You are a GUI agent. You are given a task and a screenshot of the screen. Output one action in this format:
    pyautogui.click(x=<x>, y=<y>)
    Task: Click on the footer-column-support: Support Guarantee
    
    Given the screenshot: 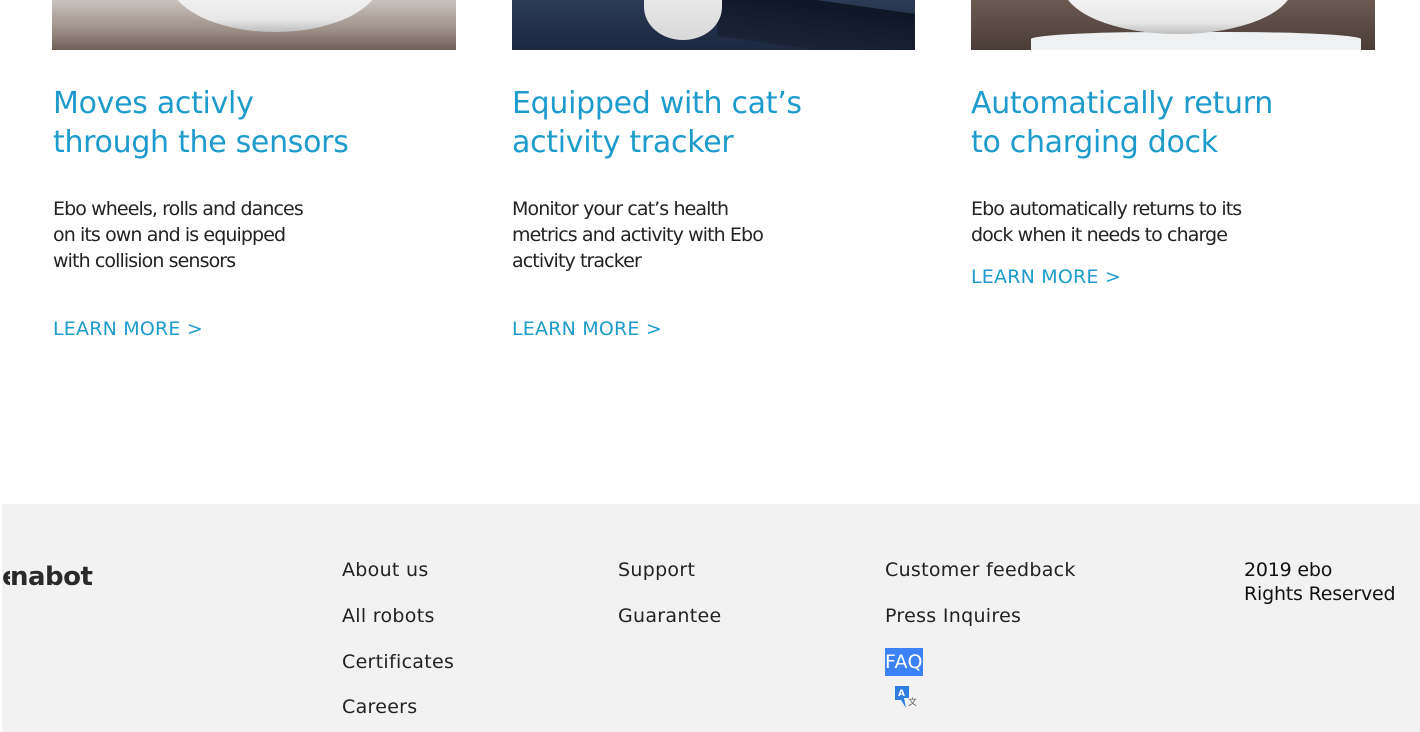 What is the action you would take?
    pyautogui.click(x=669, y=602)
    